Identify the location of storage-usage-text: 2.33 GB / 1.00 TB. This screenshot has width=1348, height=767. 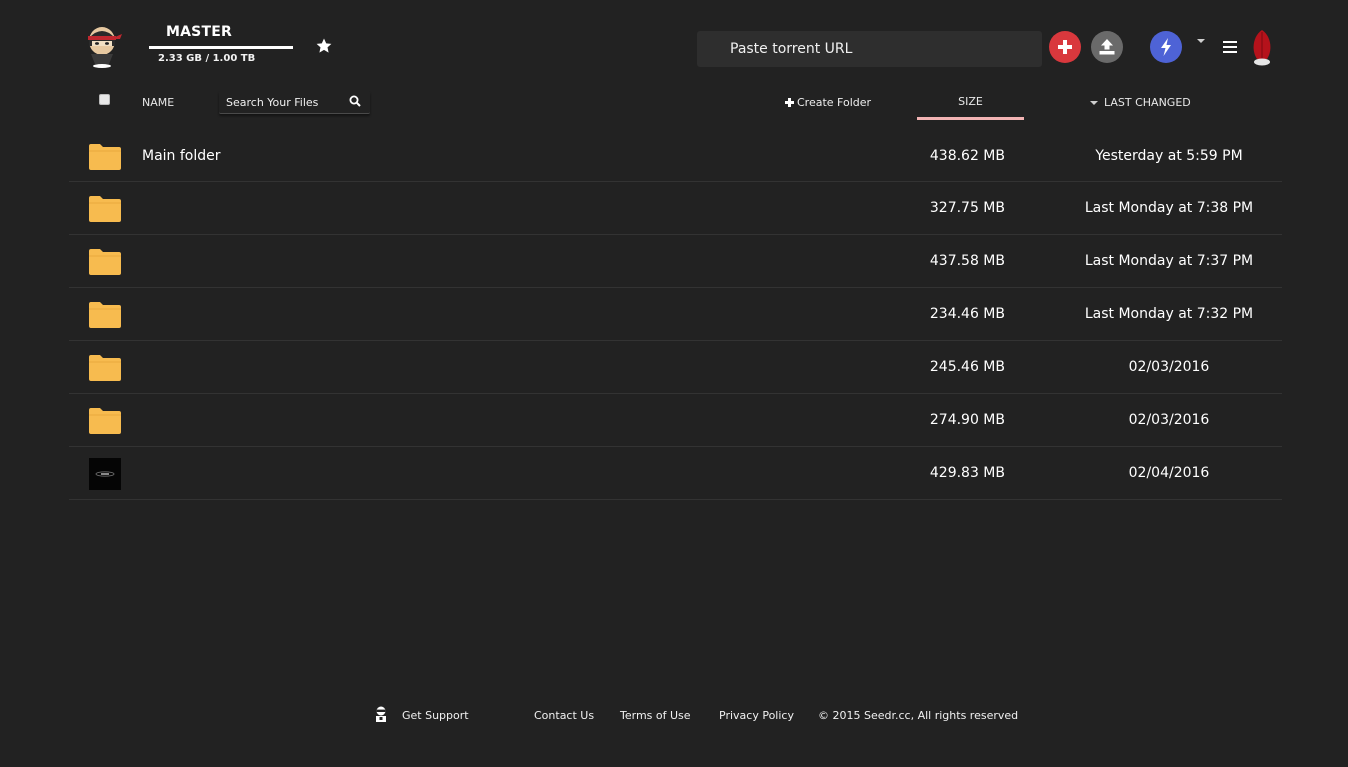
(207, 58).